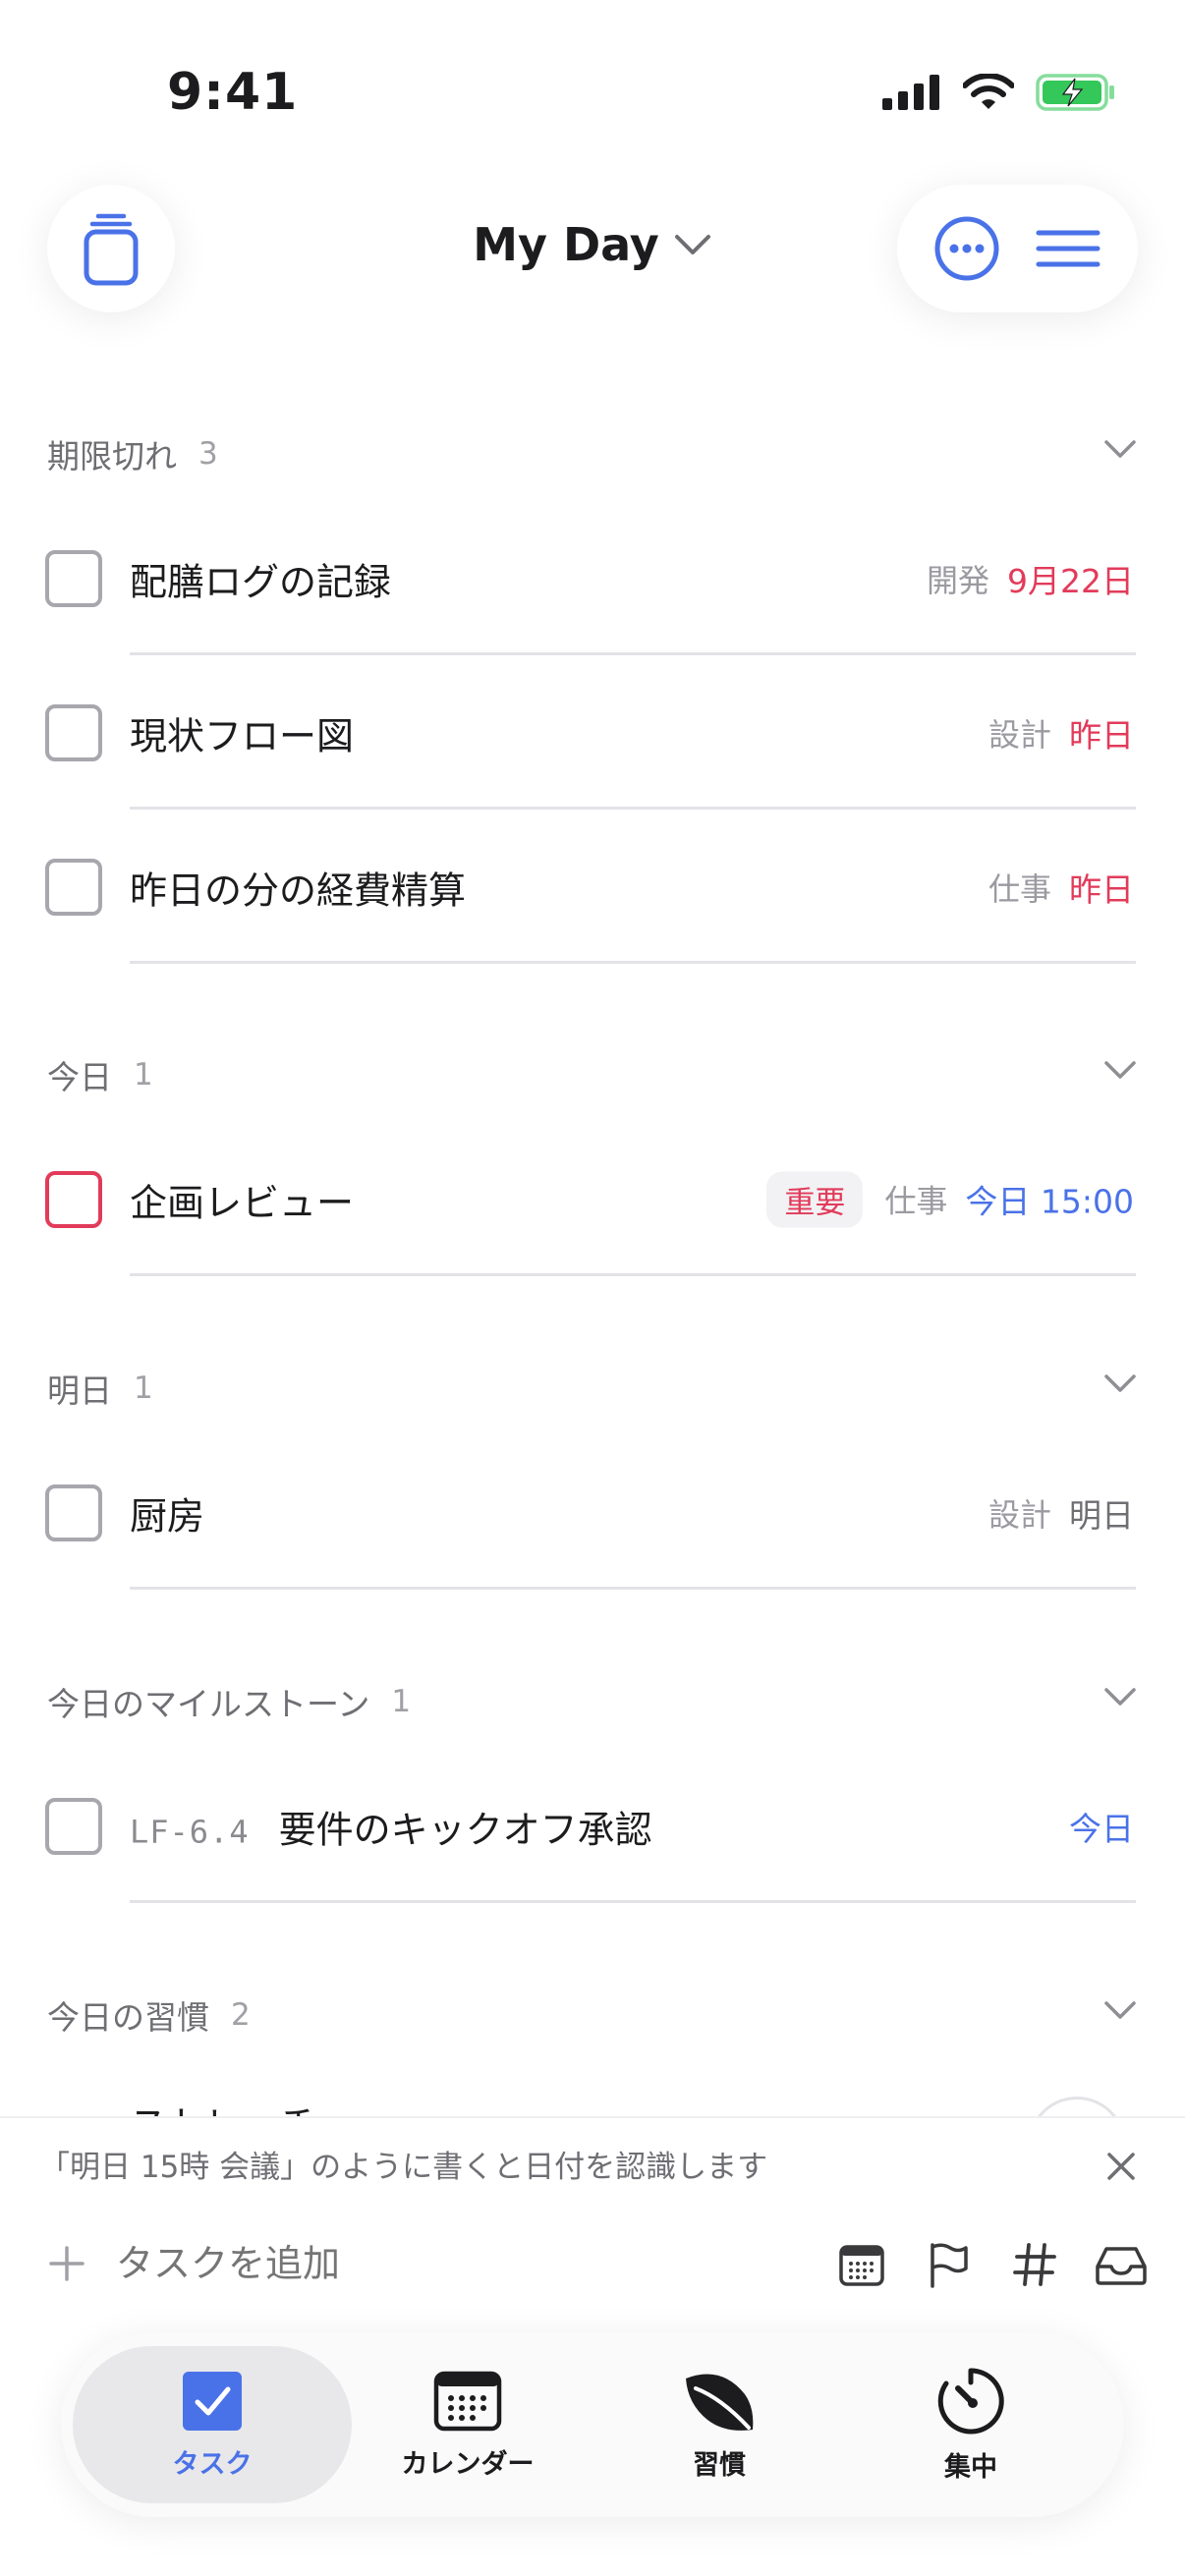 The image size is (1185, 2576). I want to click on status-time: 9:41, so click(233, 92).